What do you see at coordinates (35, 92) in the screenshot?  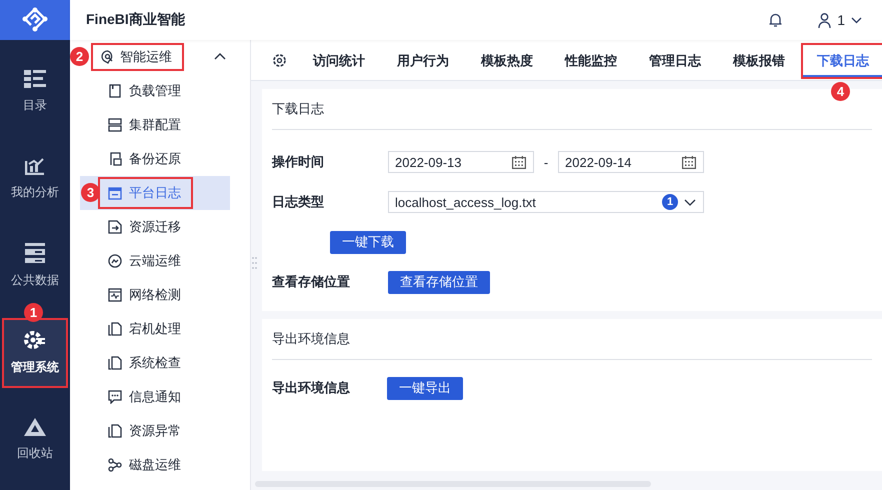 I see `nav-item: 目录` at bounding box center [35, 92].